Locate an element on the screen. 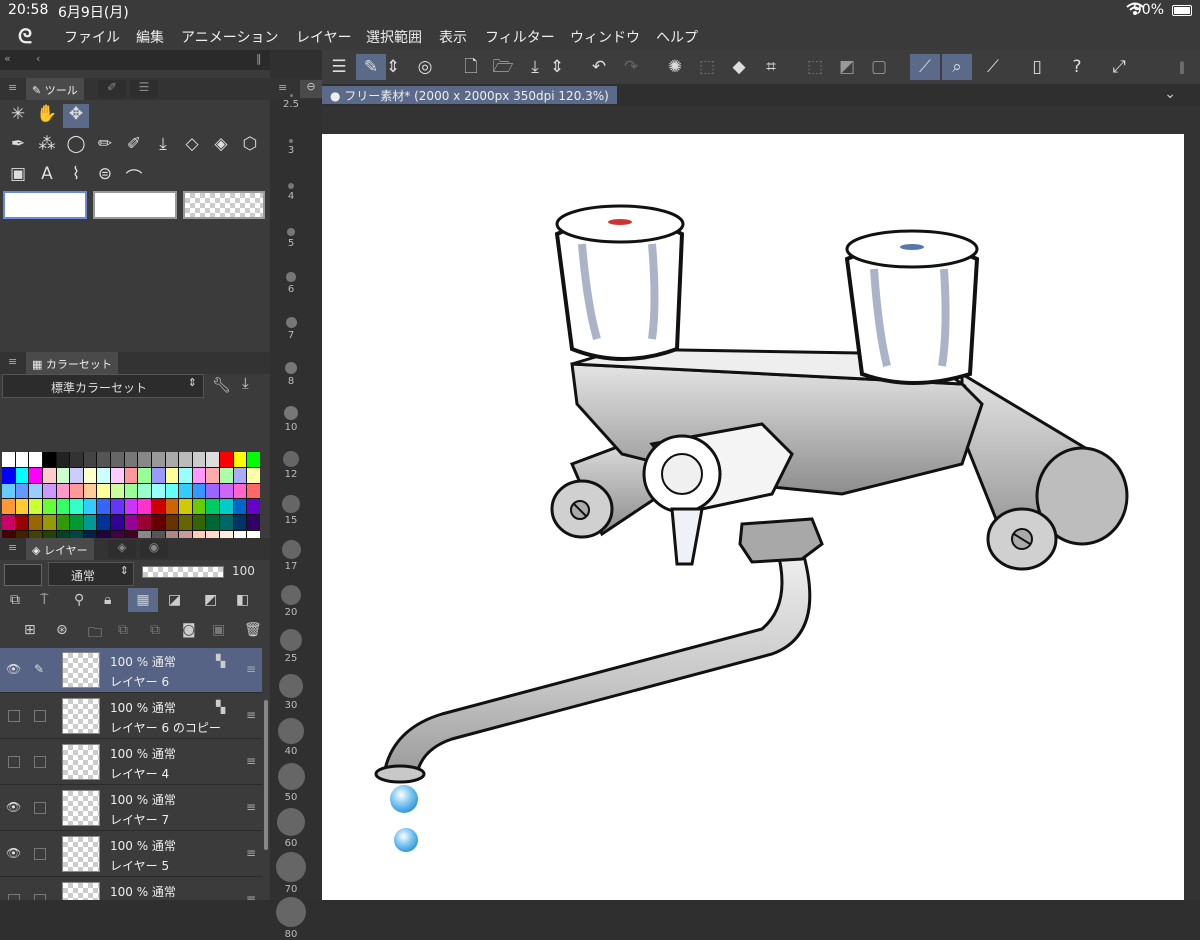  menu-animation: アニメーション is located at coordinates (229, 37).